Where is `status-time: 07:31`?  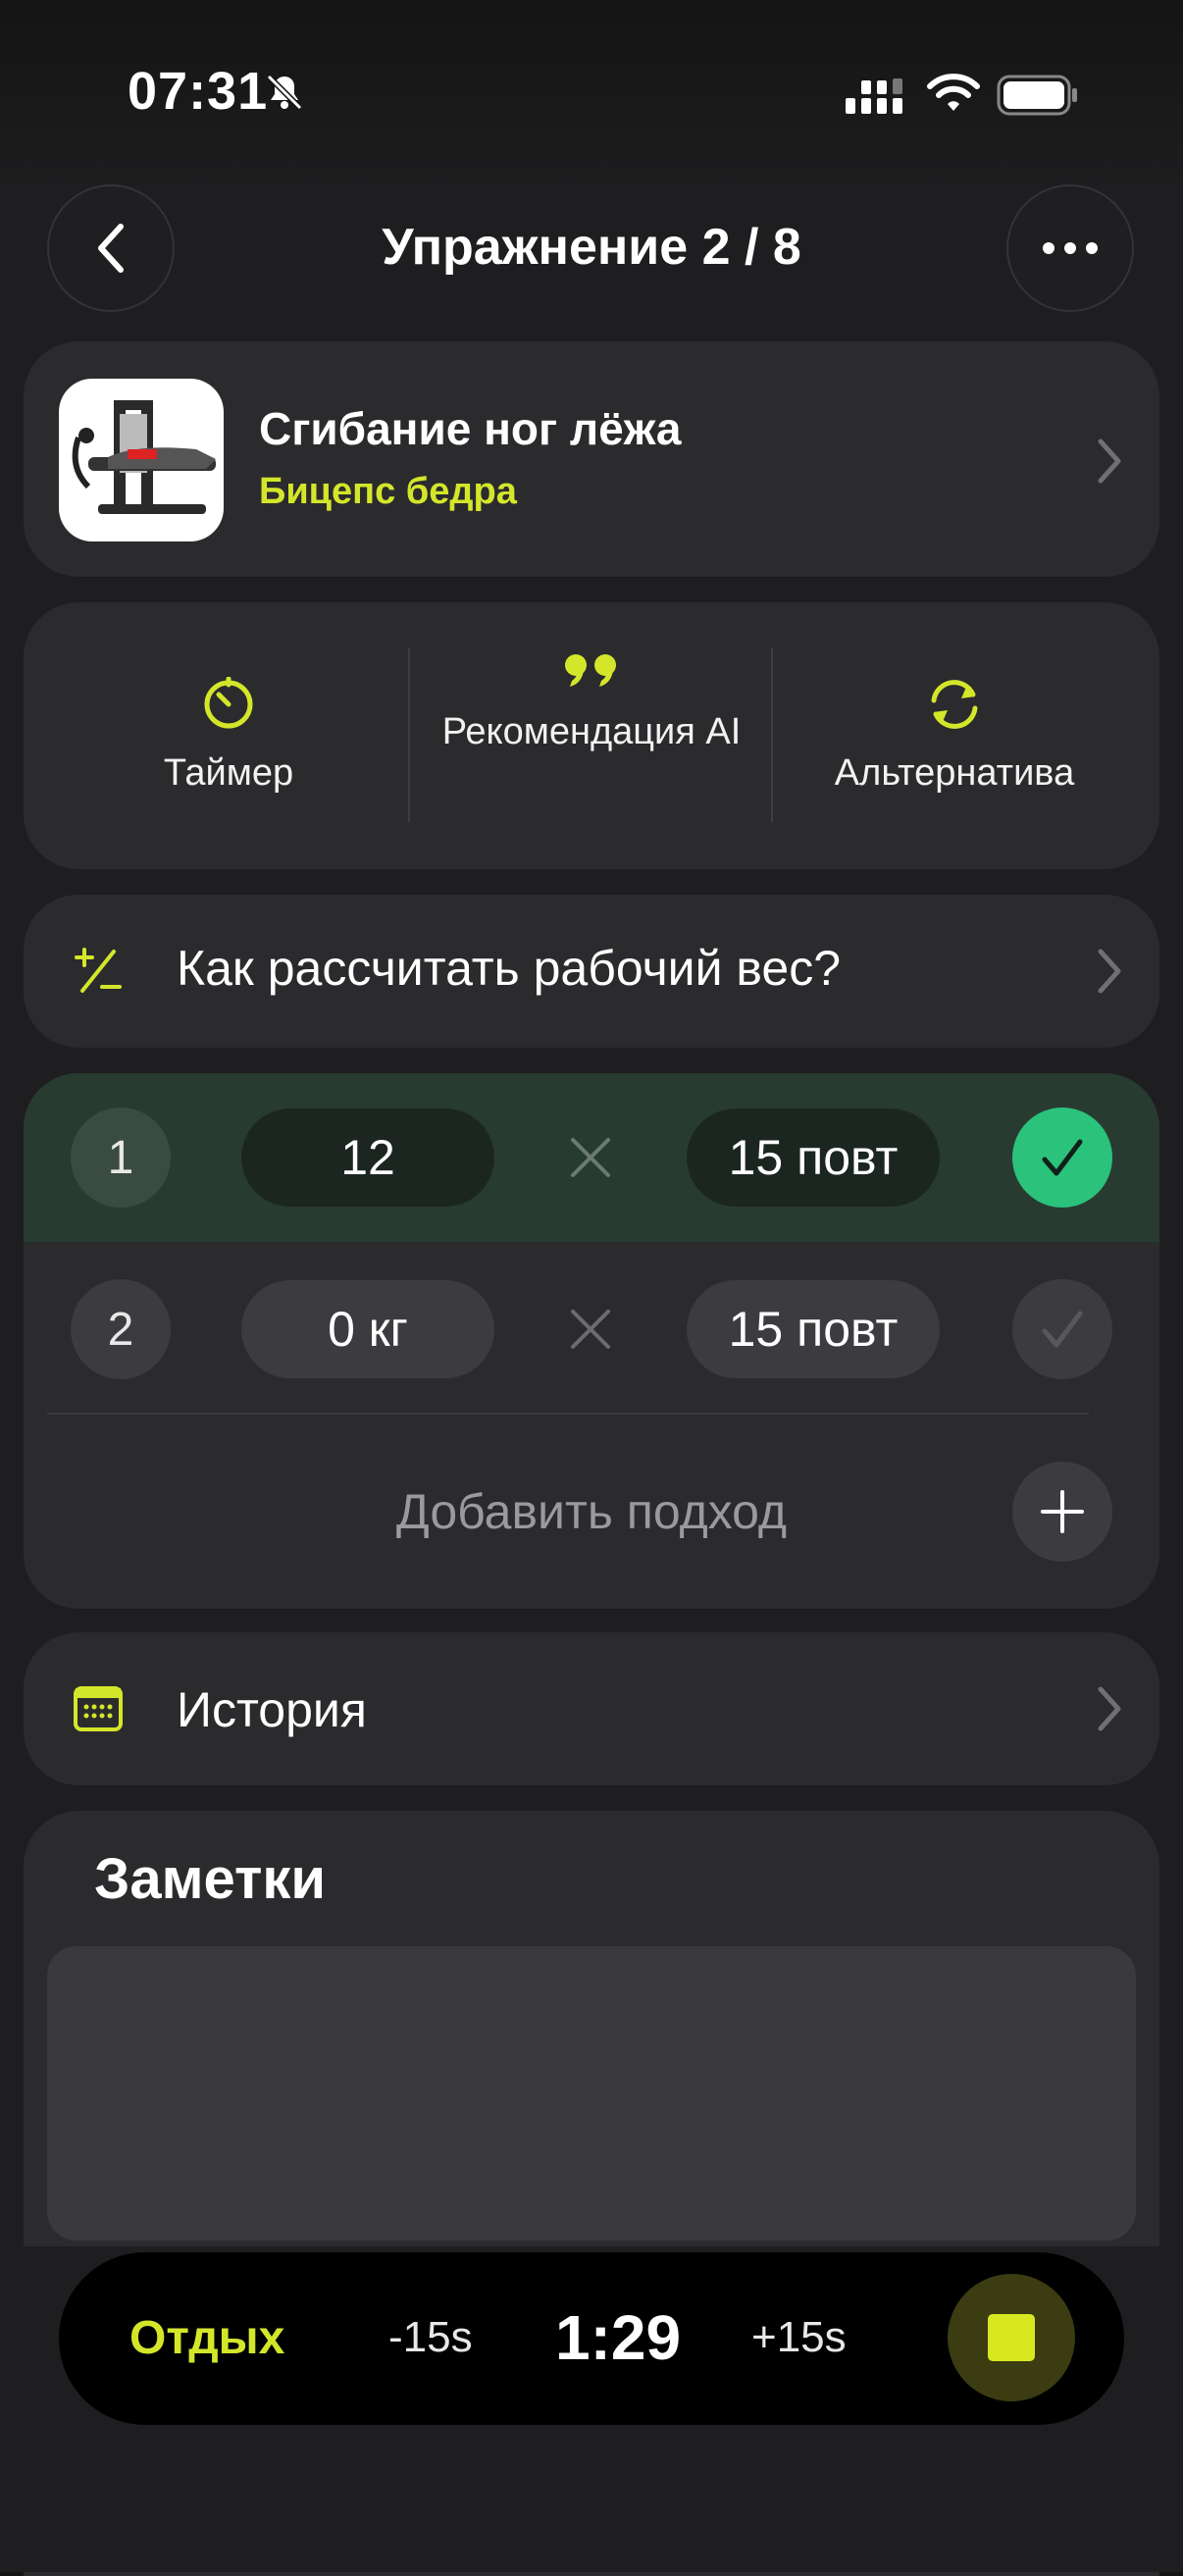 status-time: 07:31 is located at coordinates (199, 91).